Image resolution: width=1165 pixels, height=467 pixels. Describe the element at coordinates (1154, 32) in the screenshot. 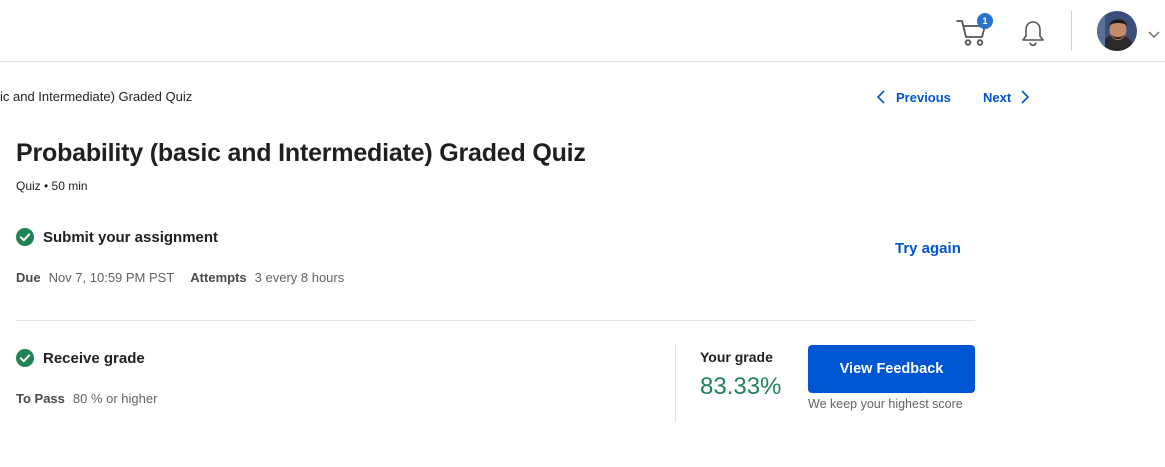

I see `chevron-down-icon` at that location.